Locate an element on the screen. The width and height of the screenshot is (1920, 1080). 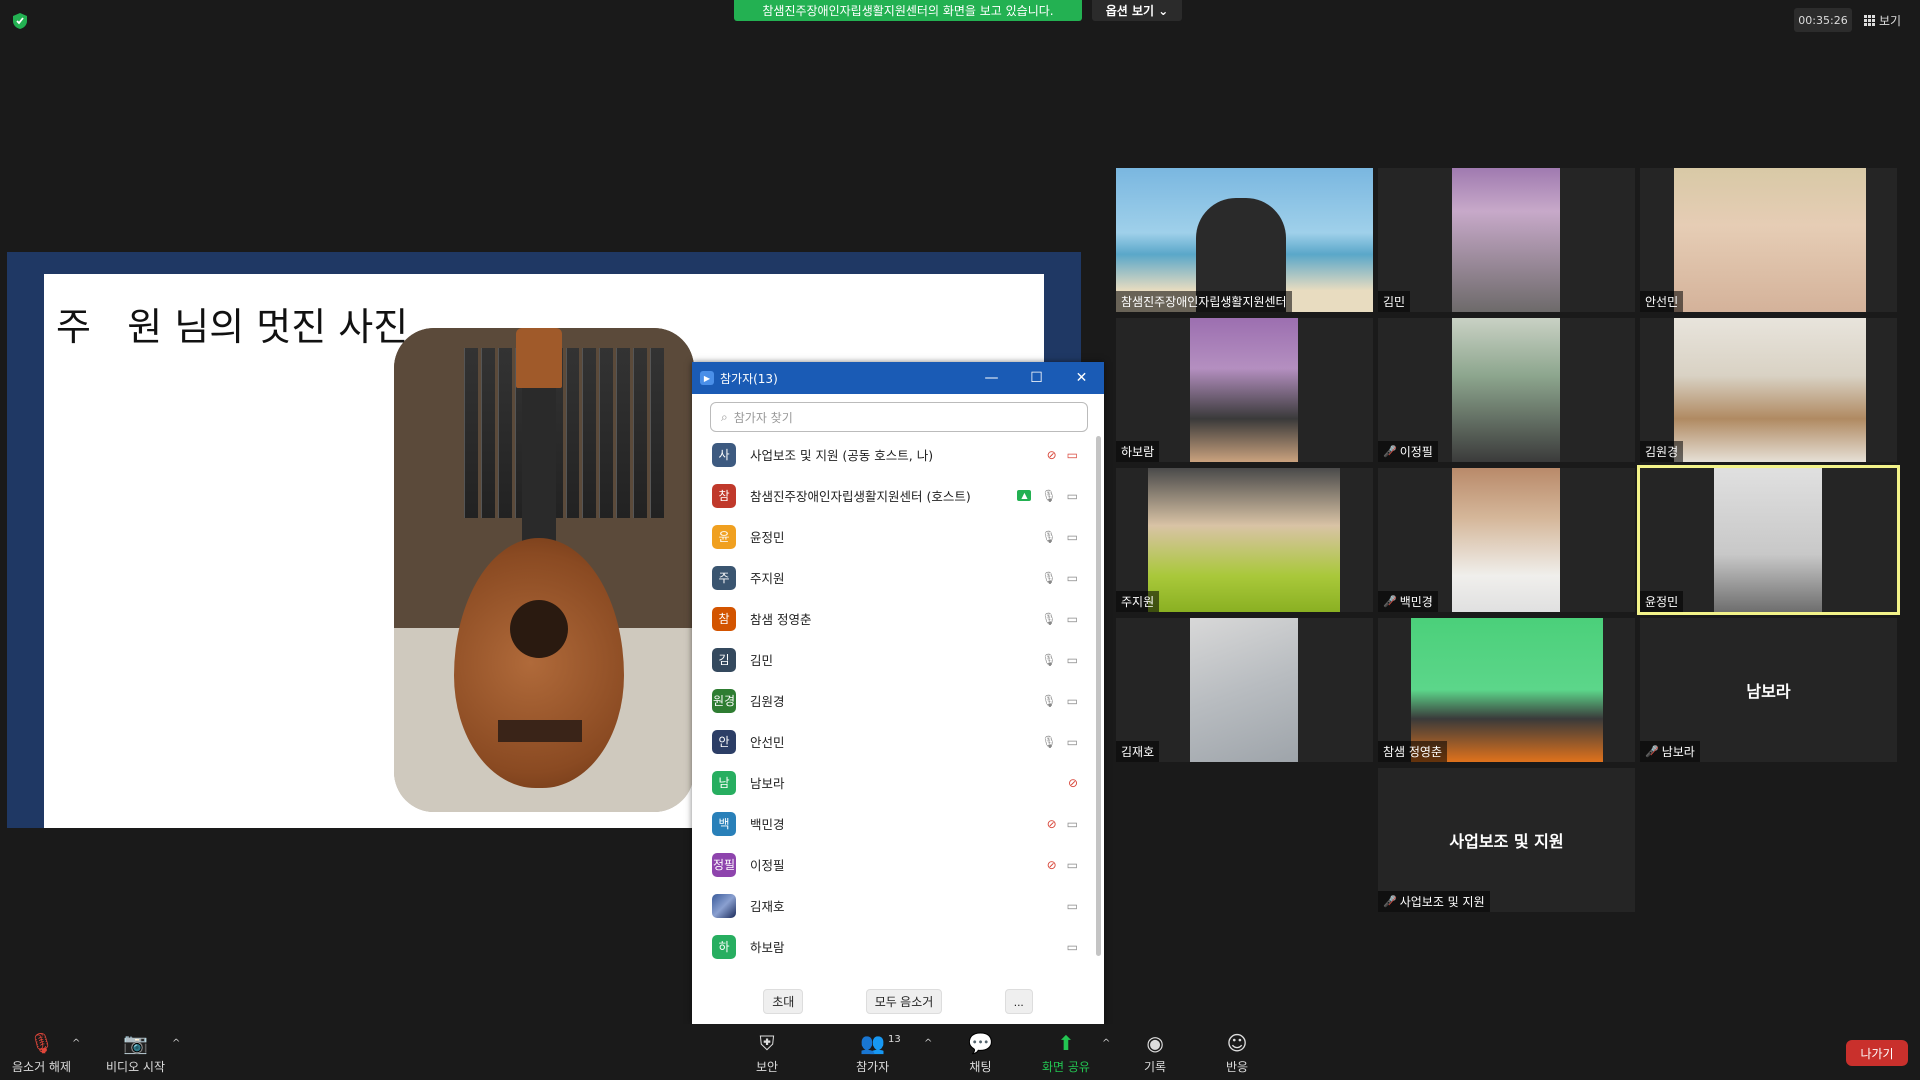
participant-name: 하보람 is located at coordinates (767, 947).